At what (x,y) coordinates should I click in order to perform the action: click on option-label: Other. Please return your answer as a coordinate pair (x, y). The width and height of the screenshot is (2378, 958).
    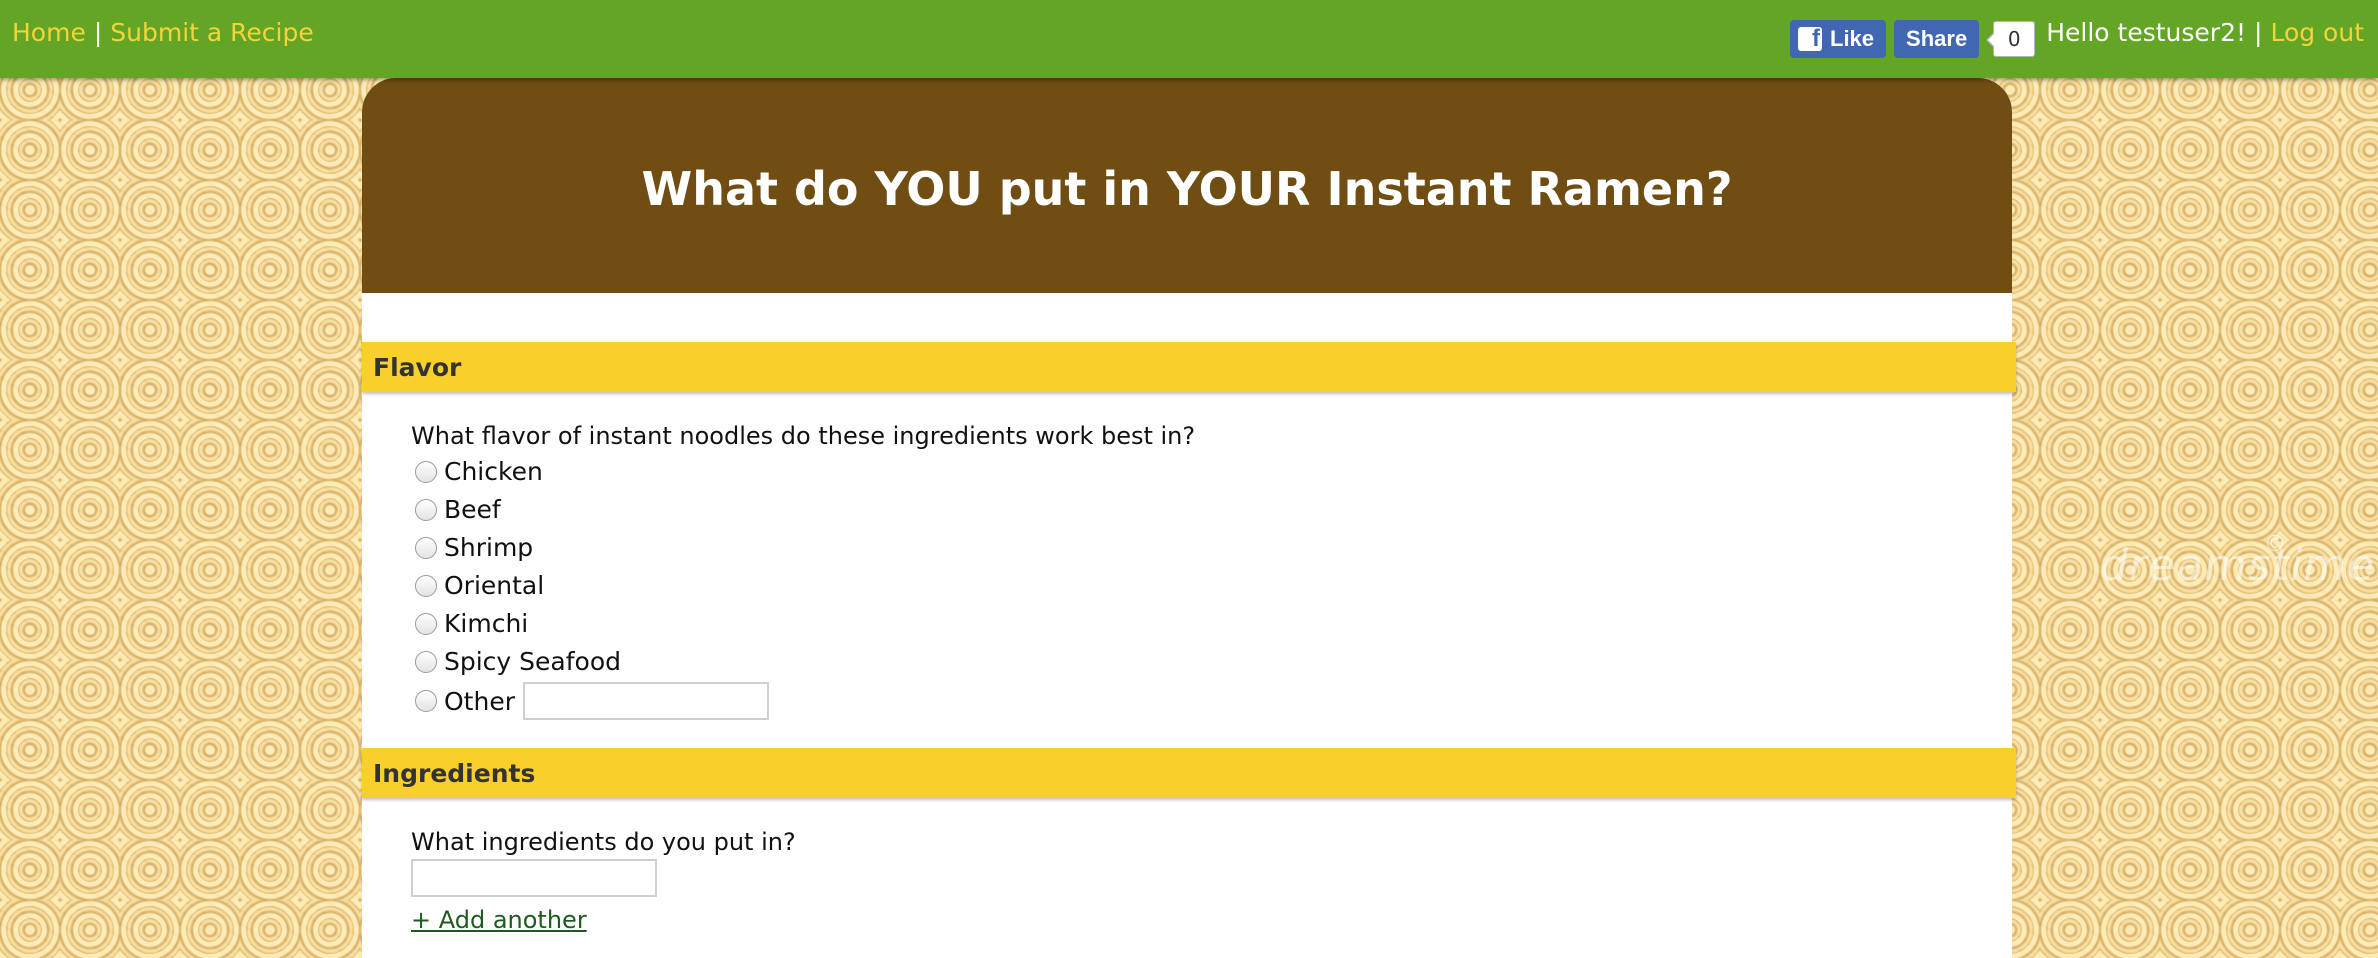
    Looking at the image, I should click on (479, 701).